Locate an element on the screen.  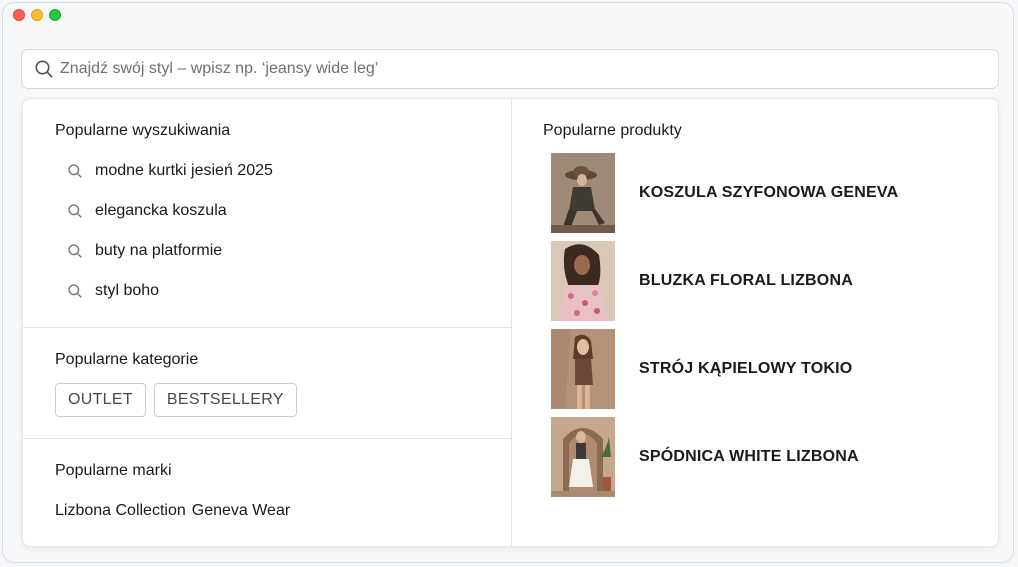
product-item: KOSZULA SZYFONOWA GENEVA is located at coordinates (754, 193).